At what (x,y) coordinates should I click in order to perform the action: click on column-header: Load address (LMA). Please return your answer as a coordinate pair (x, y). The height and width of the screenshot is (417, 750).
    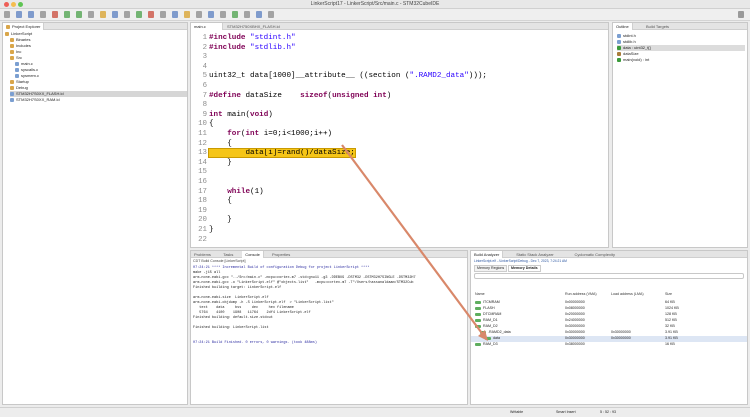
    Looking at the image, I should click on (627, 294).